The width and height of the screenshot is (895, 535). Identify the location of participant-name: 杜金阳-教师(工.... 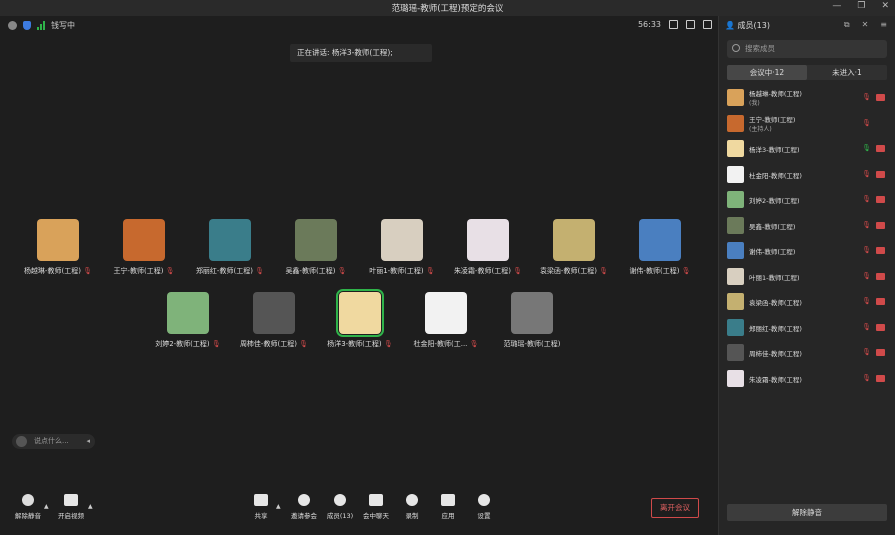
(440, 344).